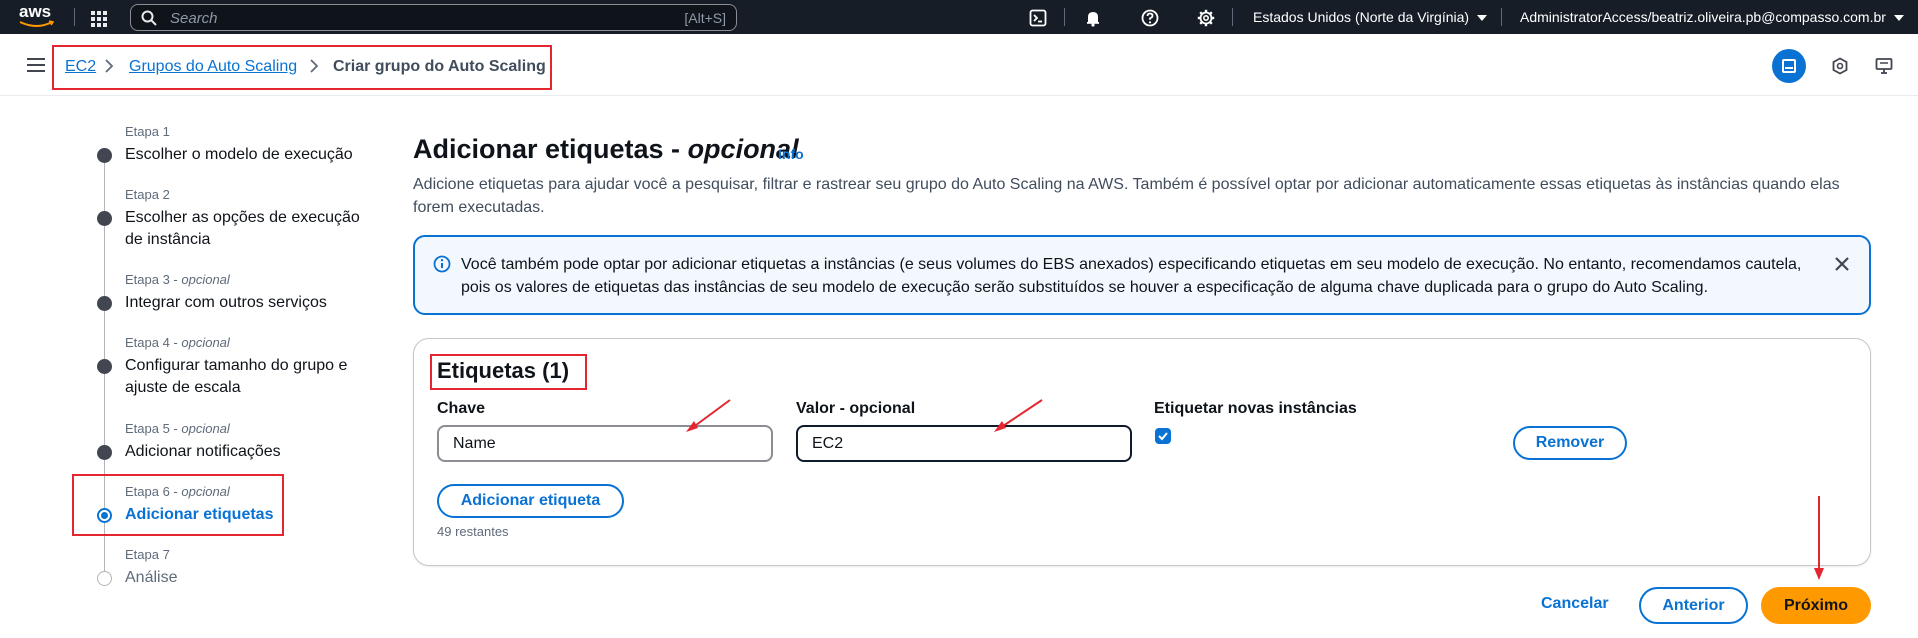  I want to click on annotation-arrow-key, so click(711, 414).